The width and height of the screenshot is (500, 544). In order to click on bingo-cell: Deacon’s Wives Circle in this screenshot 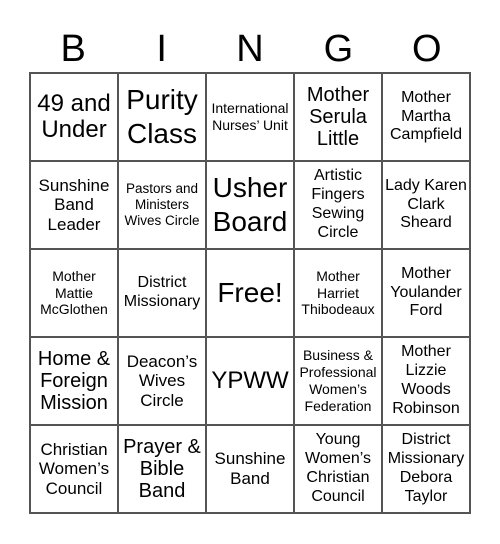, I will do `click(162, 381)`.